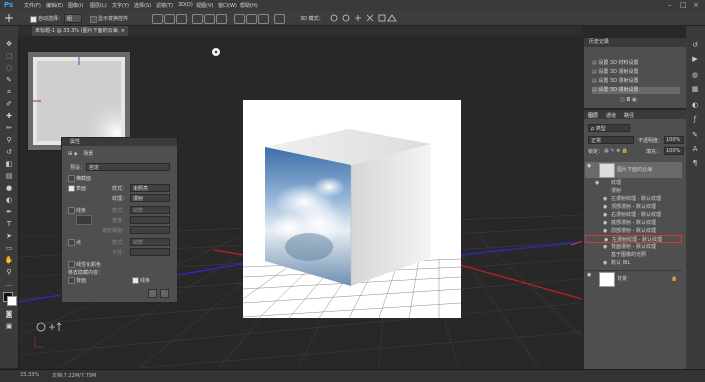 The image size is (705, 382). Describe the element at coordinates (9, 188) in the screenshot. I see `blur-tool: ●` at that location.